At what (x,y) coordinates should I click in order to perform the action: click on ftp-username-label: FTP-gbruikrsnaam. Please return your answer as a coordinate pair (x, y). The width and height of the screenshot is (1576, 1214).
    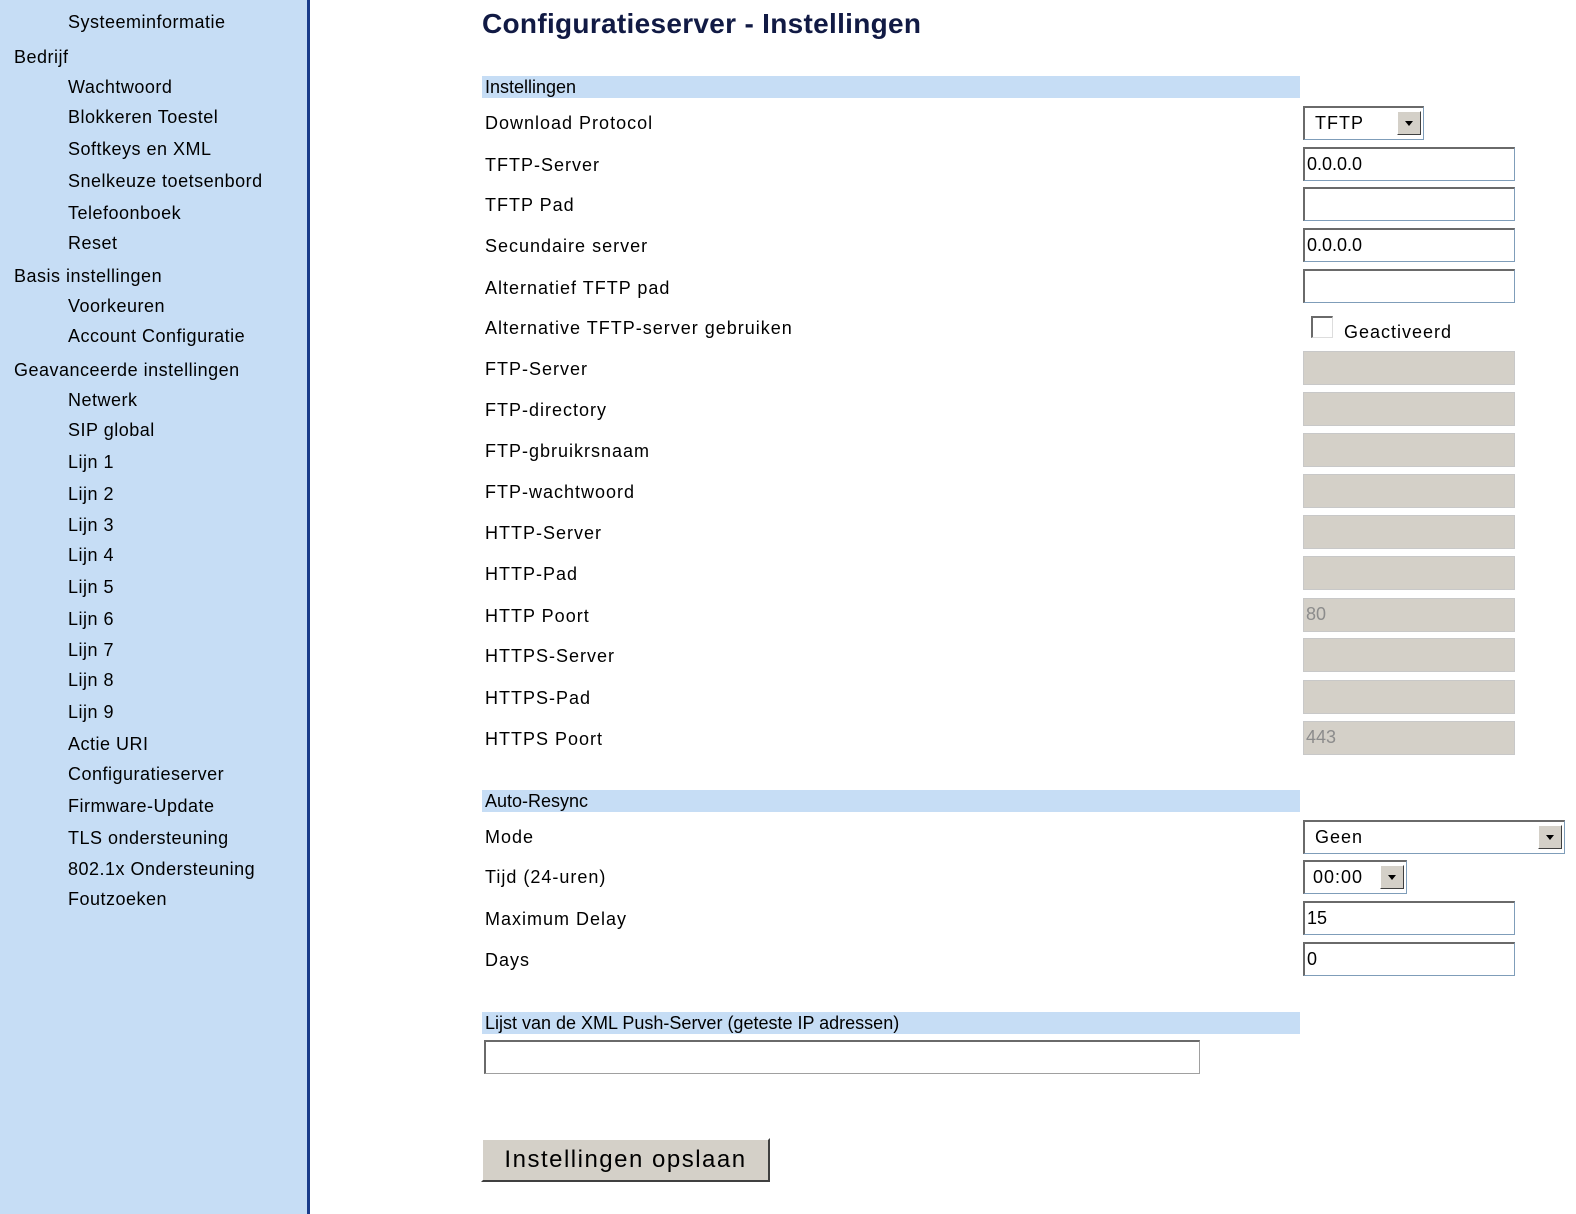
    Looking at the image, I should click on (568, 451).